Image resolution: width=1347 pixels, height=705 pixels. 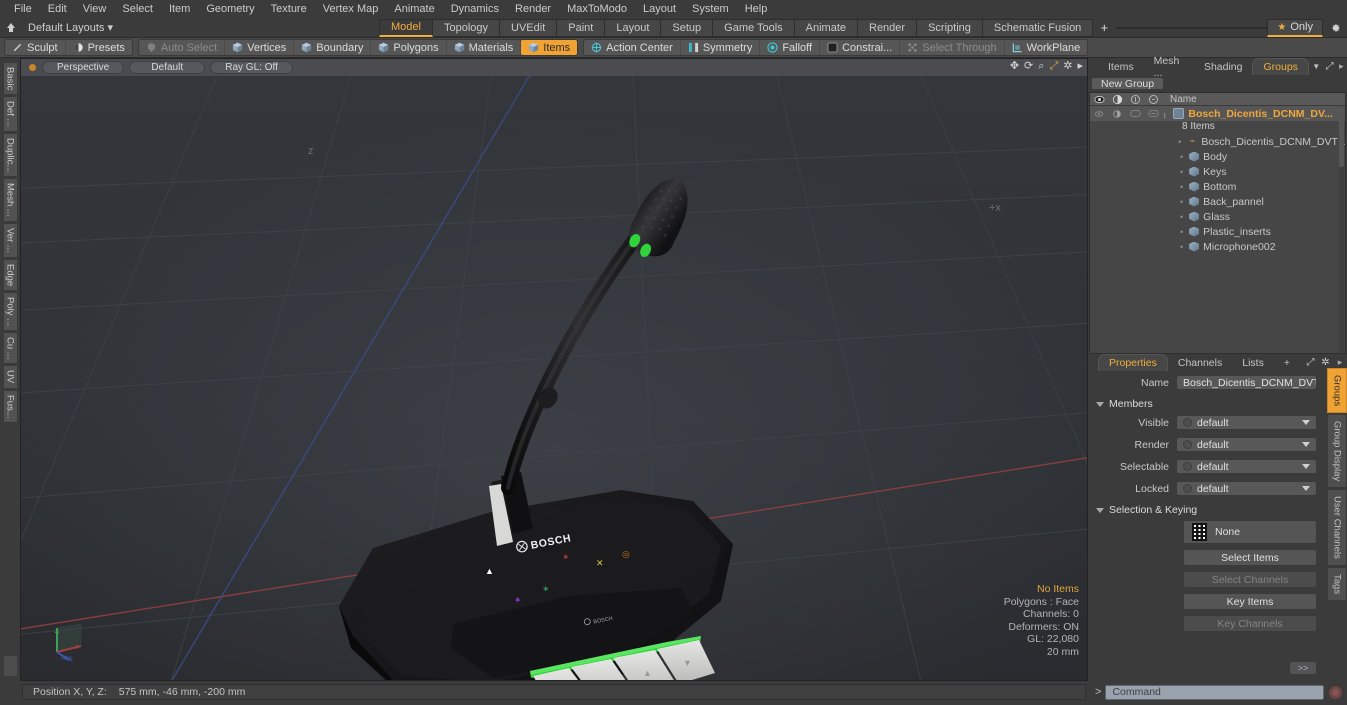 I want to click on property-dropdown-visible: default, so click(x=1246, y=422).